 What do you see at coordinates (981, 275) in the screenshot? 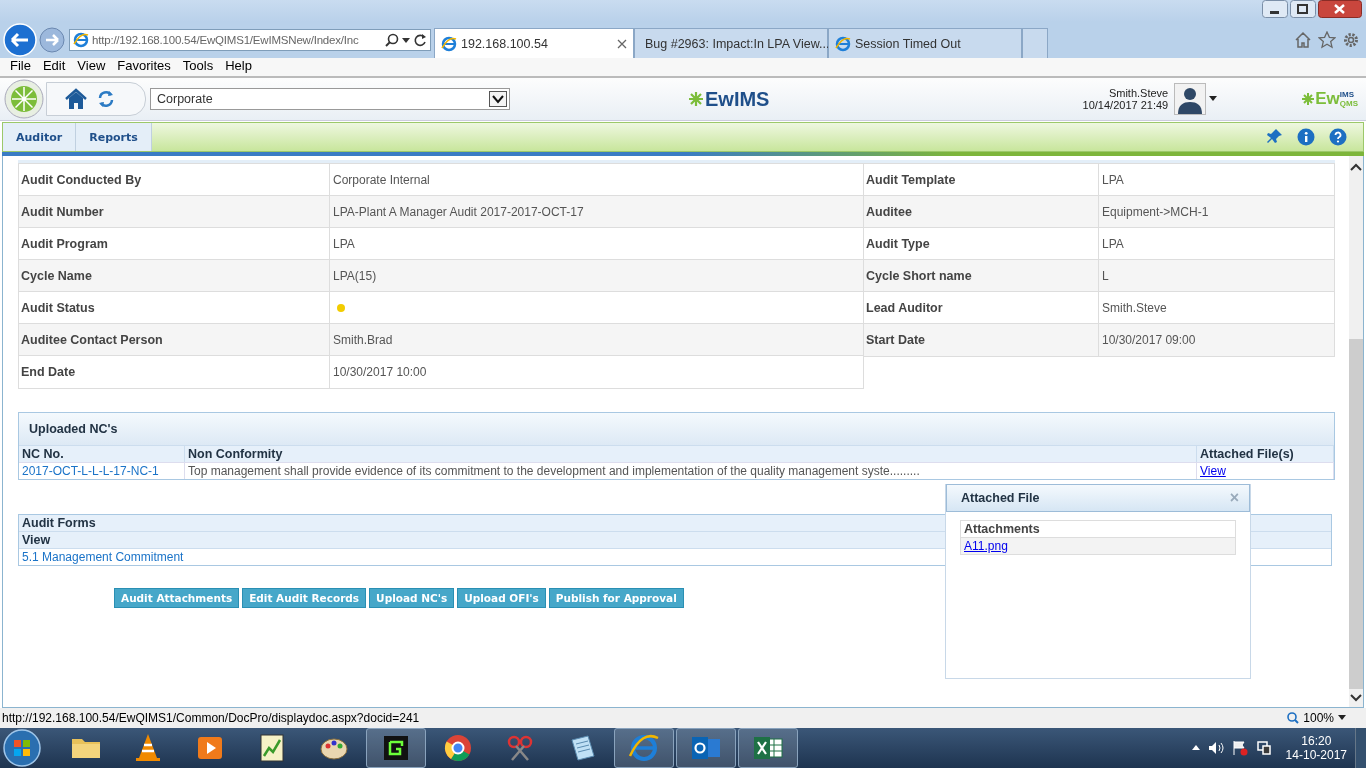
I see `field-label: Cycle Short name` at bounding box center [981, 275].